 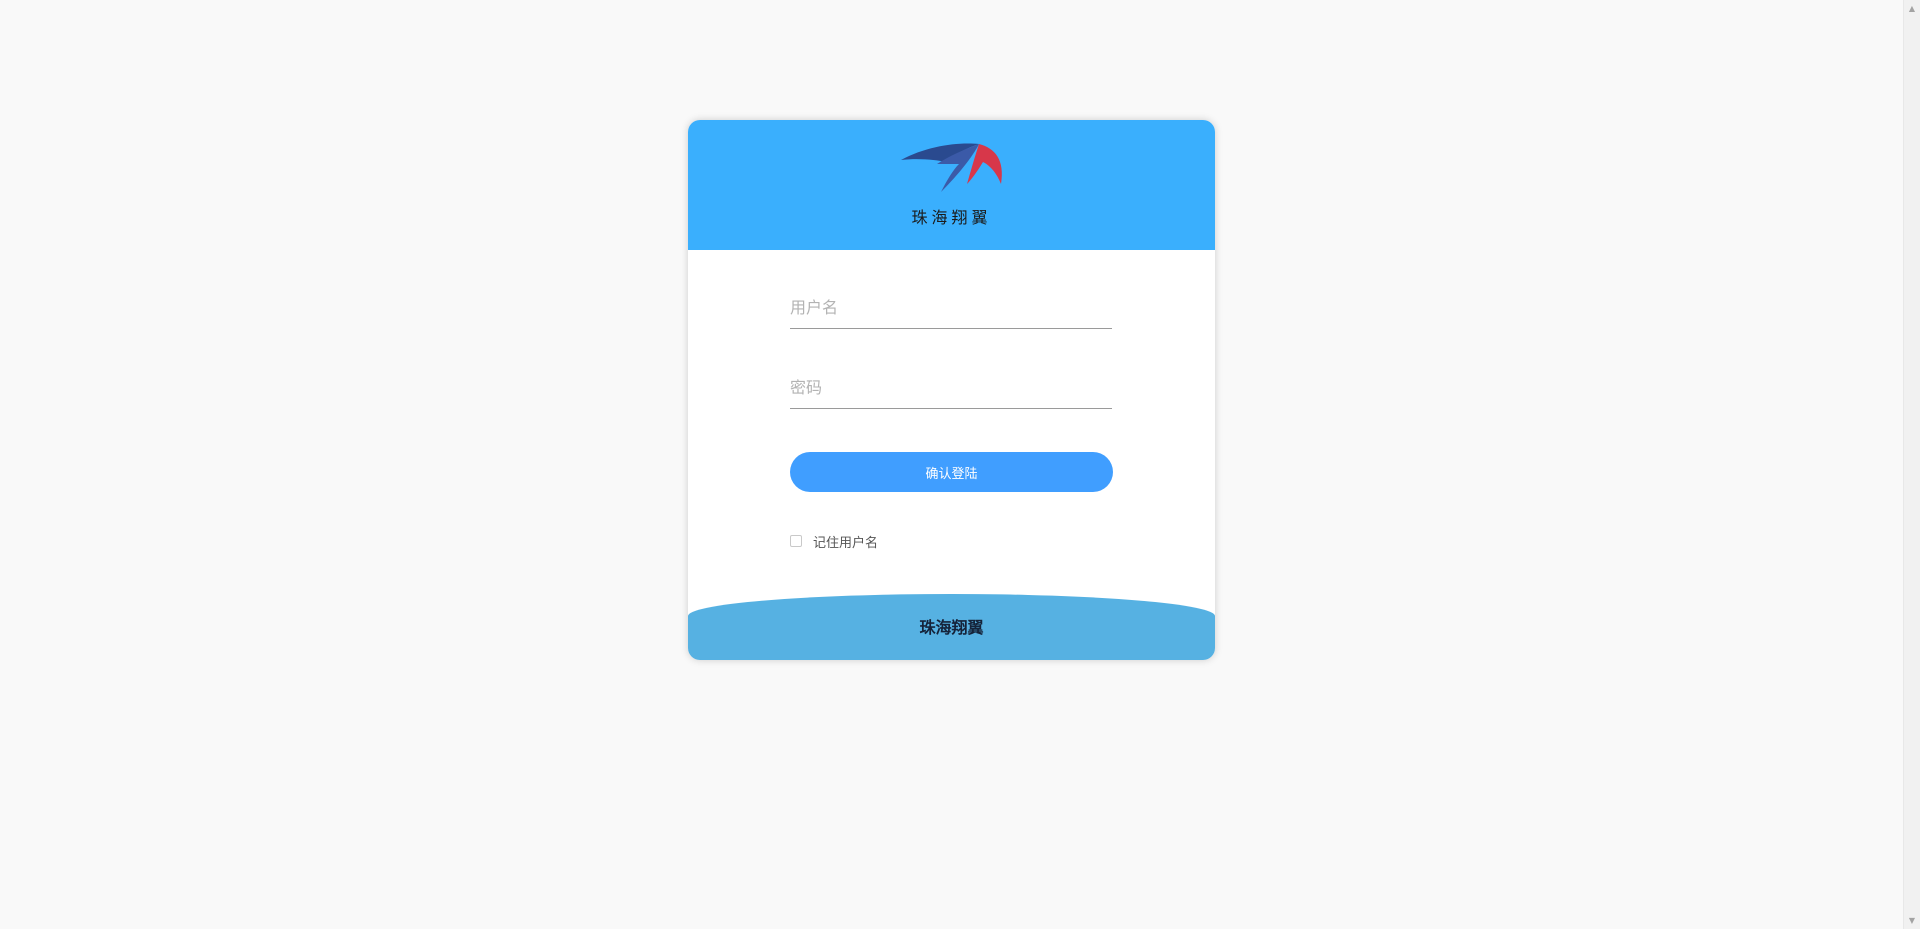 What do you see at coordinates (951, 167) in the screenshot?
I see `swallow-logo-icon` at bounding box center [951, 167].